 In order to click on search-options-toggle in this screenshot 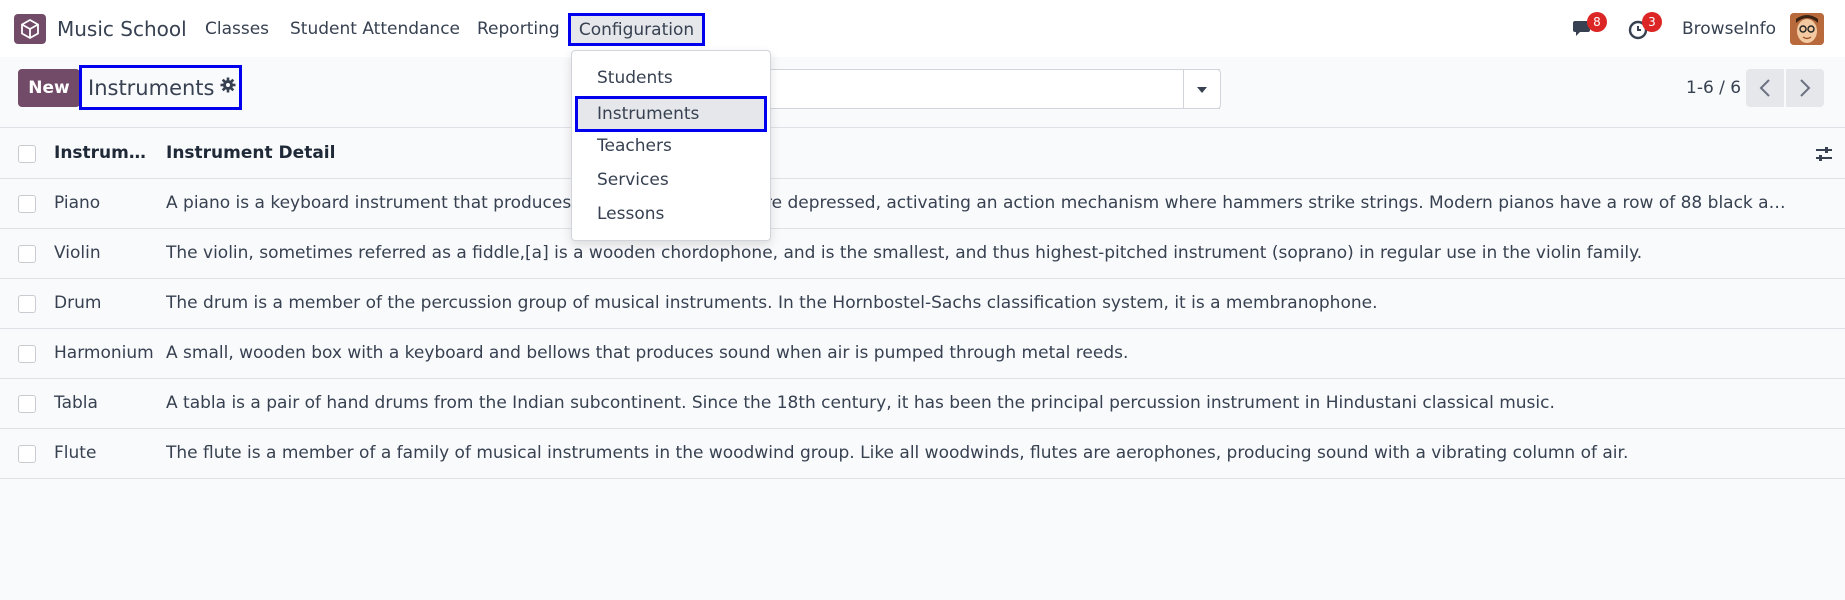, I will do `click(1202, 89)`.